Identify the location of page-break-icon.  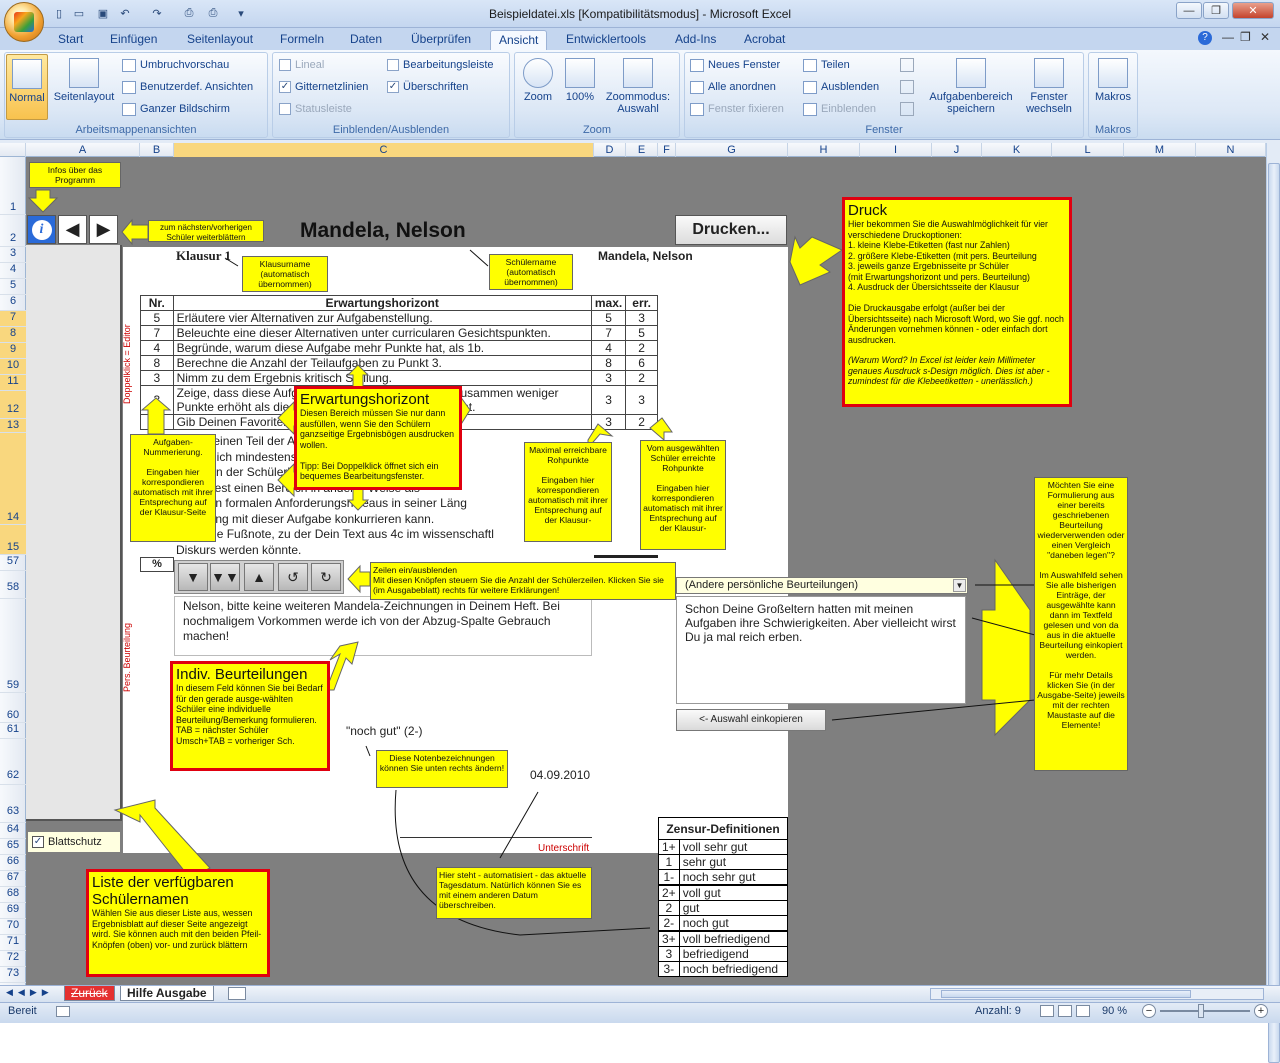
(1083, 1011).